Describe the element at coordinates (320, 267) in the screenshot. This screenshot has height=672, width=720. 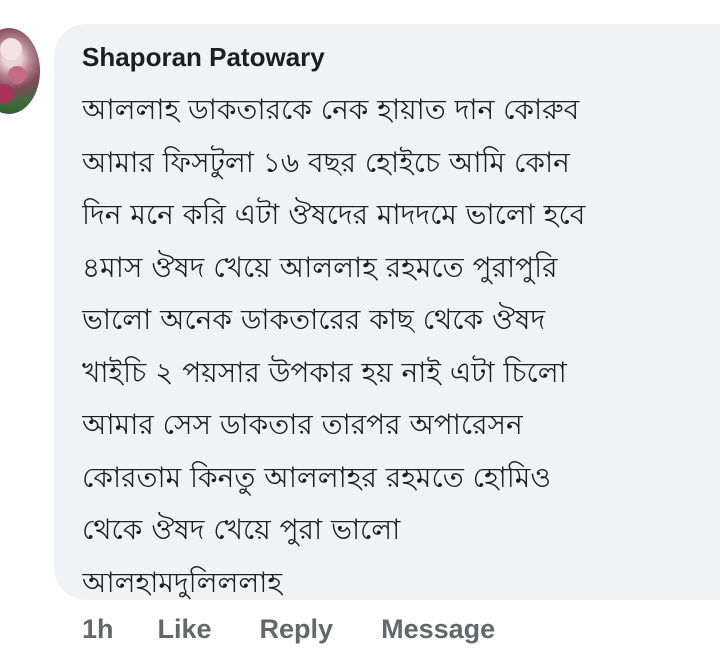
I see `comment-line: ৪মাস ঔষদ খেয়ে আললাহ রহমতে পুরাপুরি` at that location.